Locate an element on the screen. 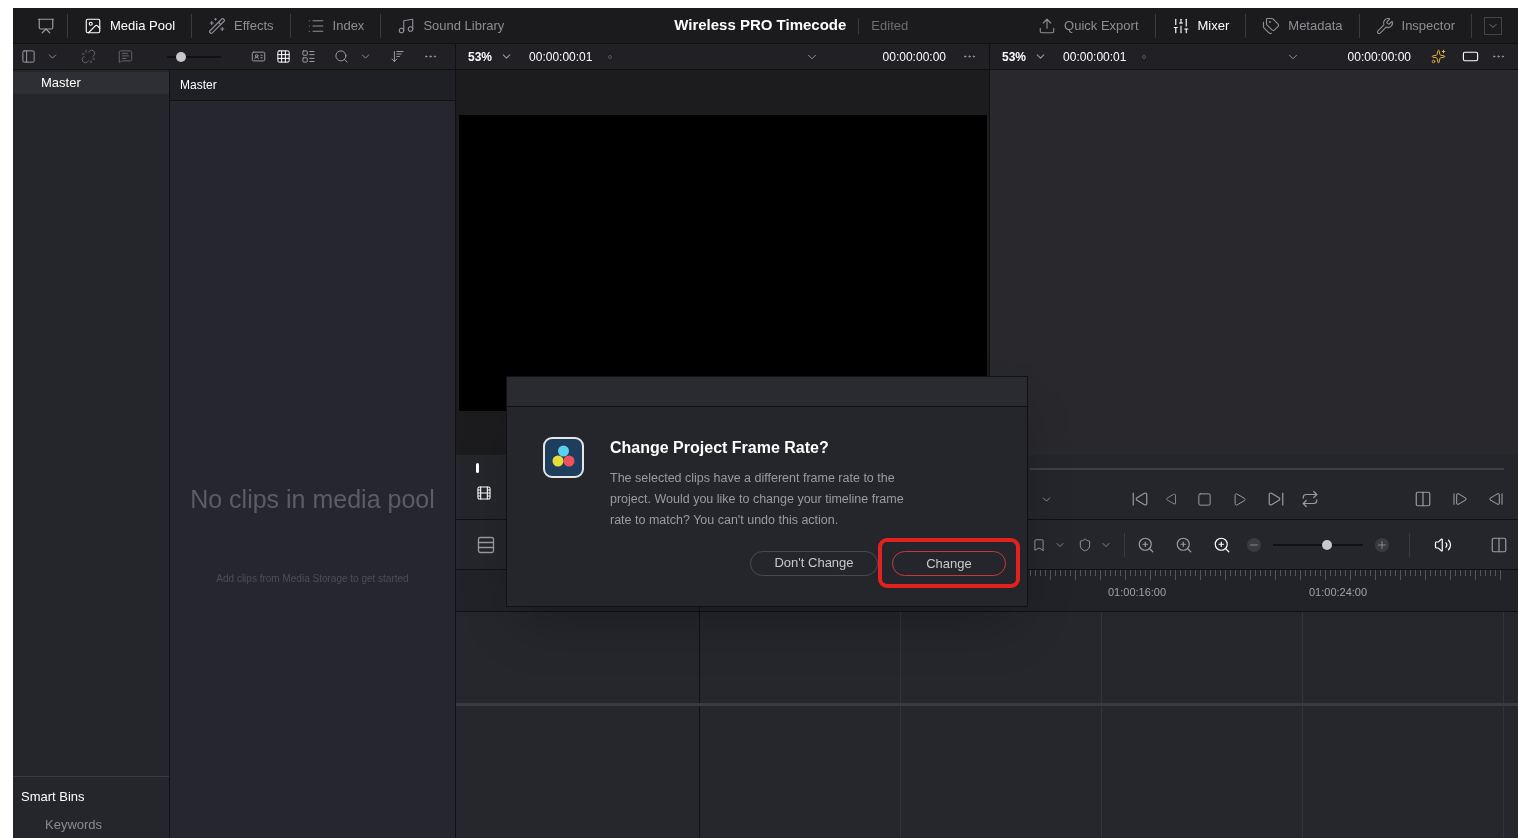 Image resolution: width=1524 pixels, height=838 pixels. dialog-title: Change Project Frame Rate? is located at coordinates (720, 448).